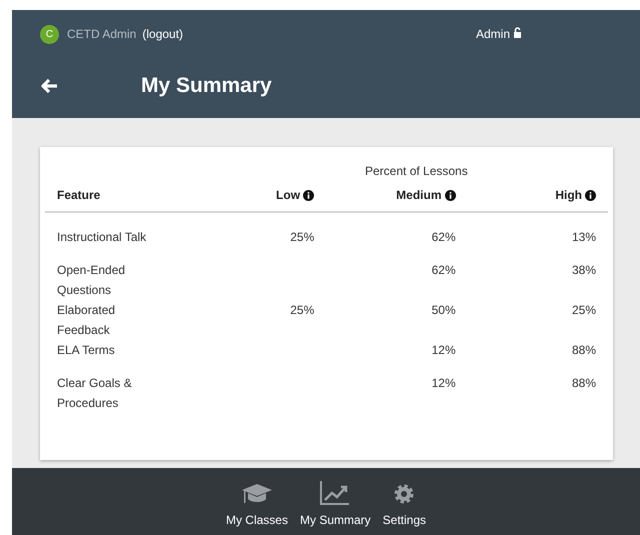 The width and height of the screenshot is (640, 535). Describe the element at coordinates (256, 494) in the screenshot. I see `graduation-cap-icon` at that location.